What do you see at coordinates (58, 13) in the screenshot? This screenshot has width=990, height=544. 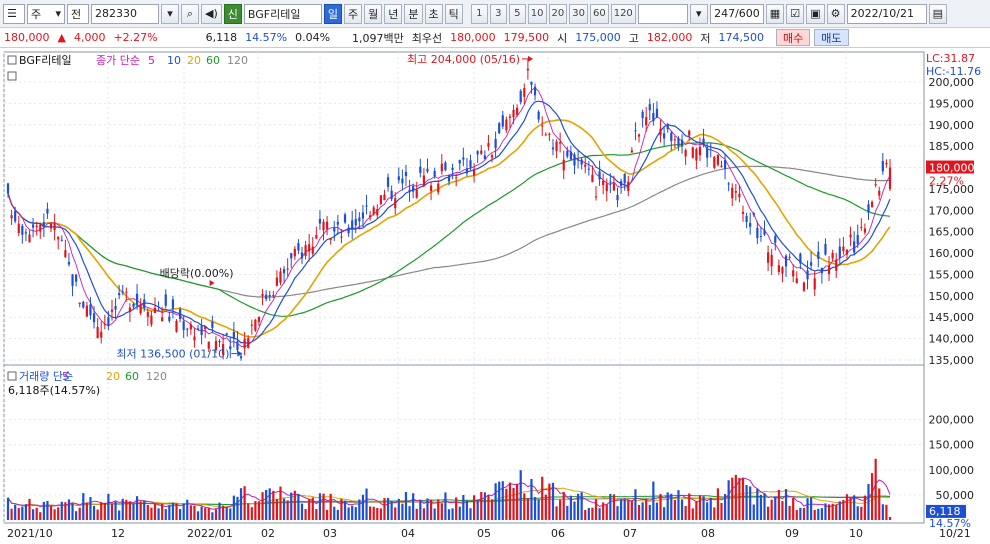 I see `chevron-down-icon: ▾` at bounding box center [58, 13].